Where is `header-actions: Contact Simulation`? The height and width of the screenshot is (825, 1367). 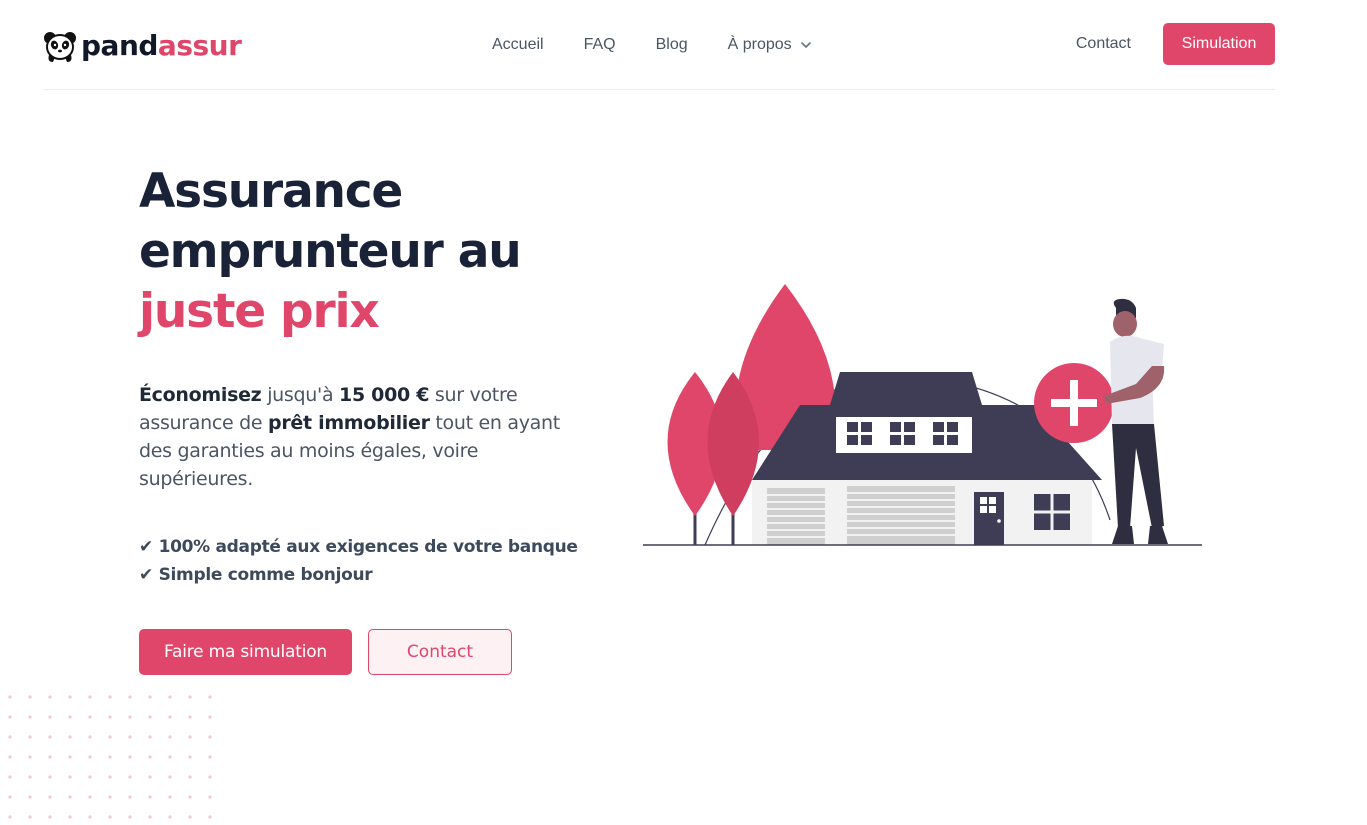
header-actions: Contact Simulation is located at coordinates (1175, 44).